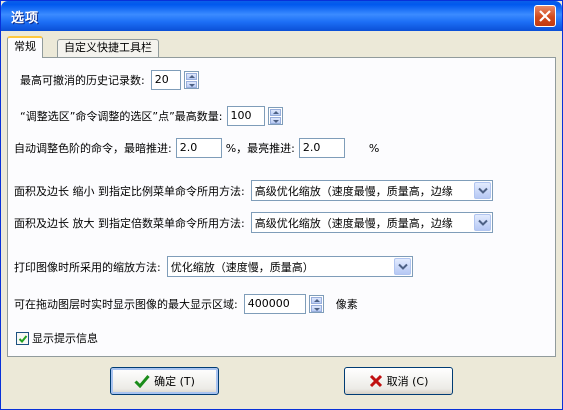 The height and width of the screenshot is (410, 563). What do you see at coordinates (353, 223) in the screenshot?
I see `enlarge-method-value: 高级优化缩放（速度最慢，质量高，边缘` at bounding box center [353, 223].